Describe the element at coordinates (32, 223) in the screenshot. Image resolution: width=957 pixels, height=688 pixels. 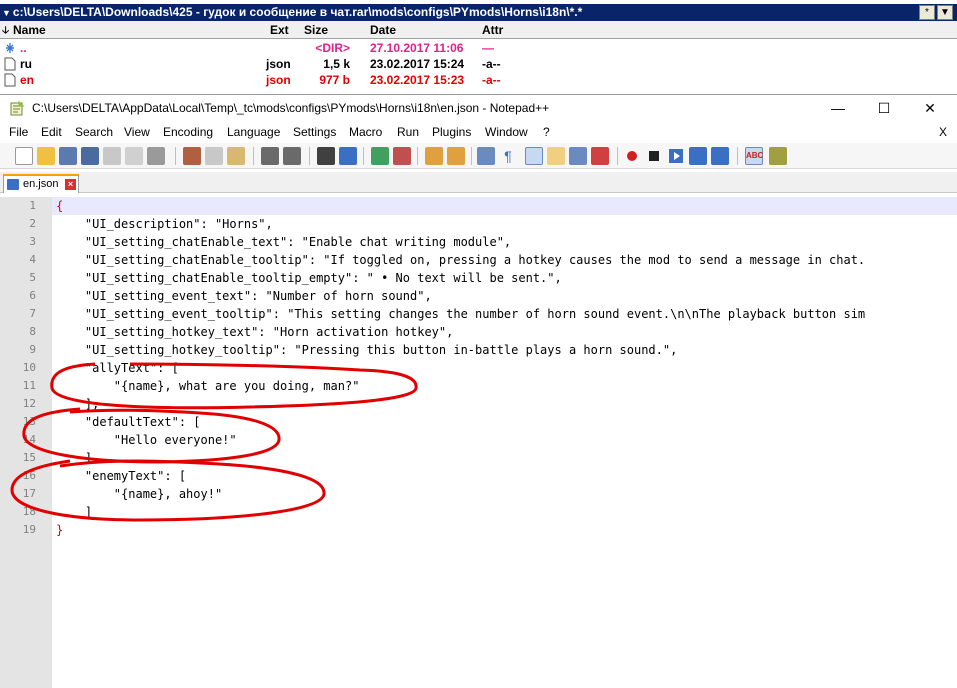
I see `line-number: 2` at that location.